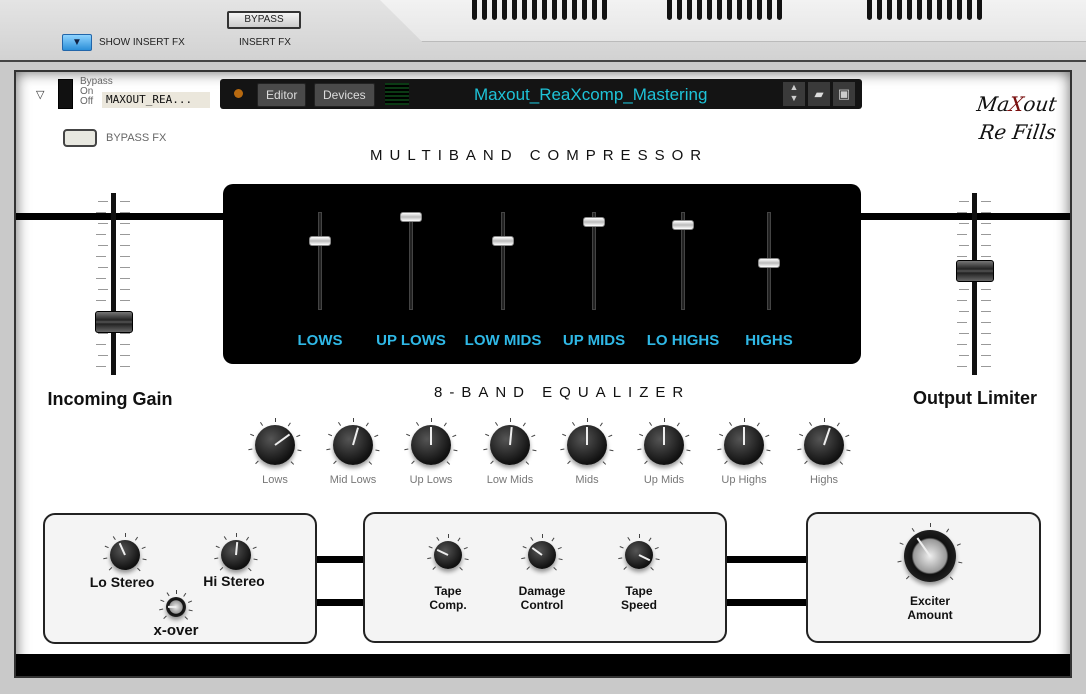 The width and height of the screenshot is (1086, 694). I want to click on fold-toggle: ▽, so click(40, 94).